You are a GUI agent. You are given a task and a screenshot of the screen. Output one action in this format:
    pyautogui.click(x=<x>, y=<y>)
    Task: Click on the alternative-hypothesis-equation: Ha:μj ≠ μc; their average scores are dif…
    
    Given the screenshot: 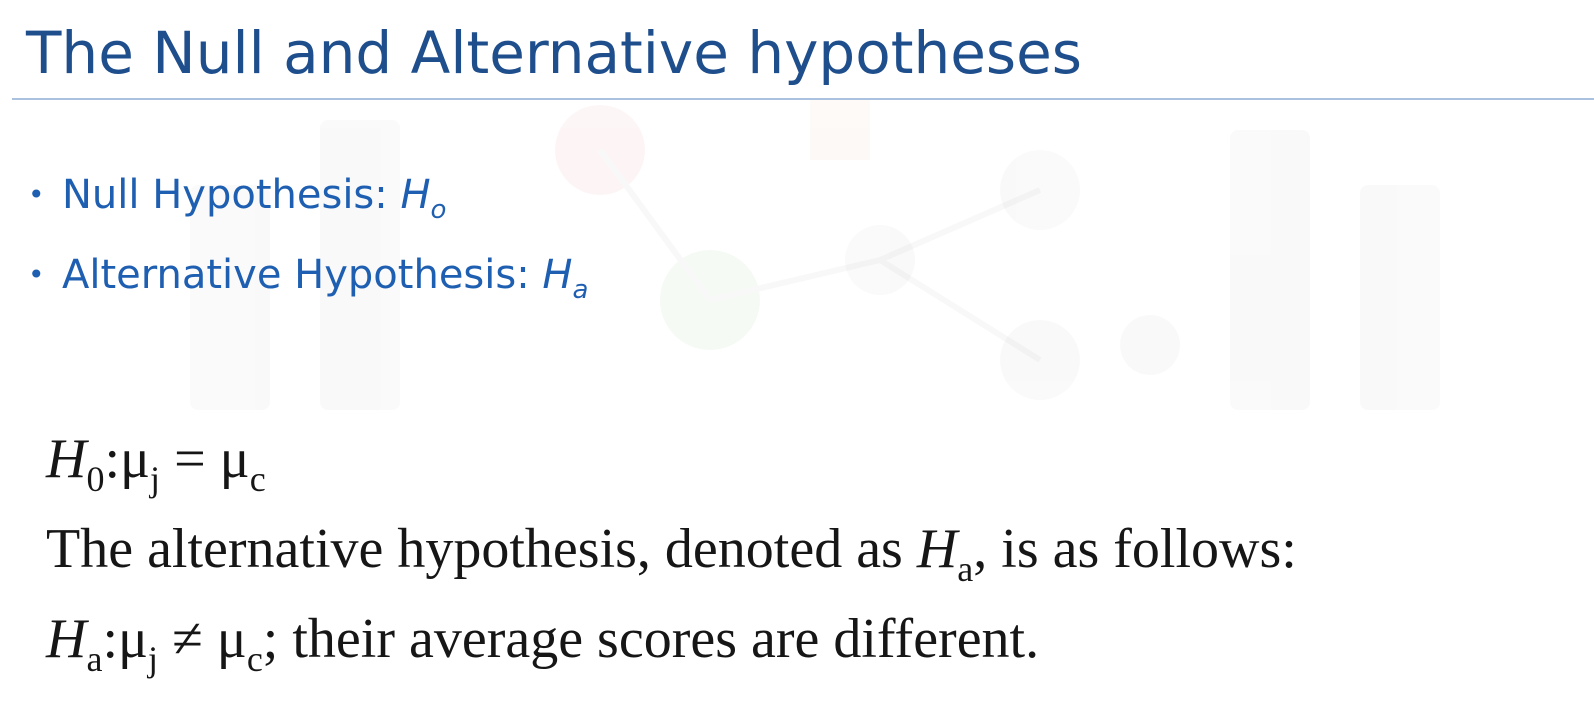 What is the action you would take?
    pyautogui.click(x=543, y=643)
    